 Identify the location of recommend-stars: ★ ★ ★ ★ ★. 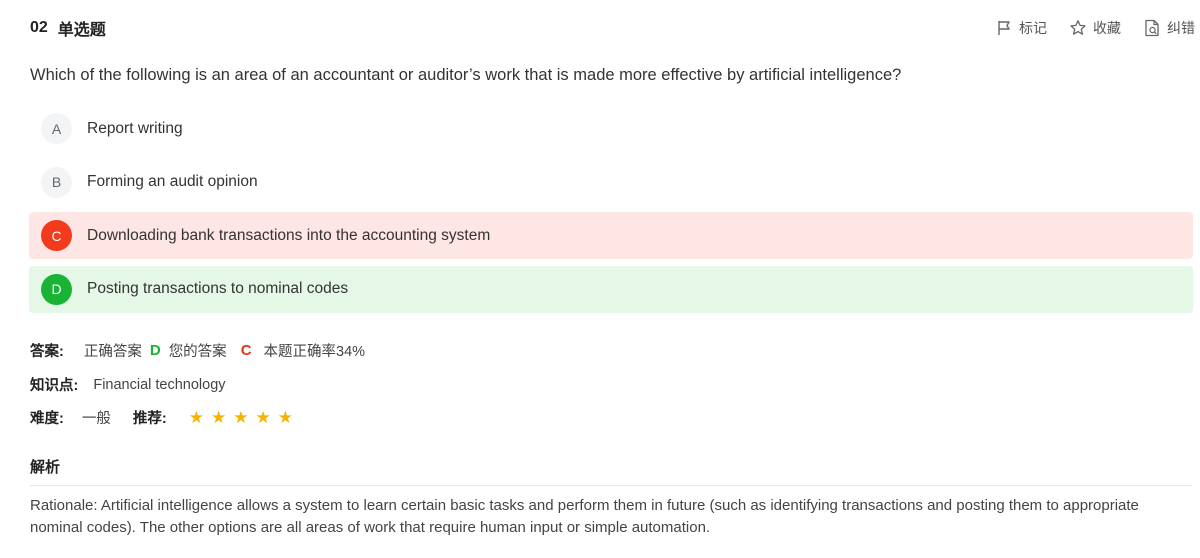
(241, 417).